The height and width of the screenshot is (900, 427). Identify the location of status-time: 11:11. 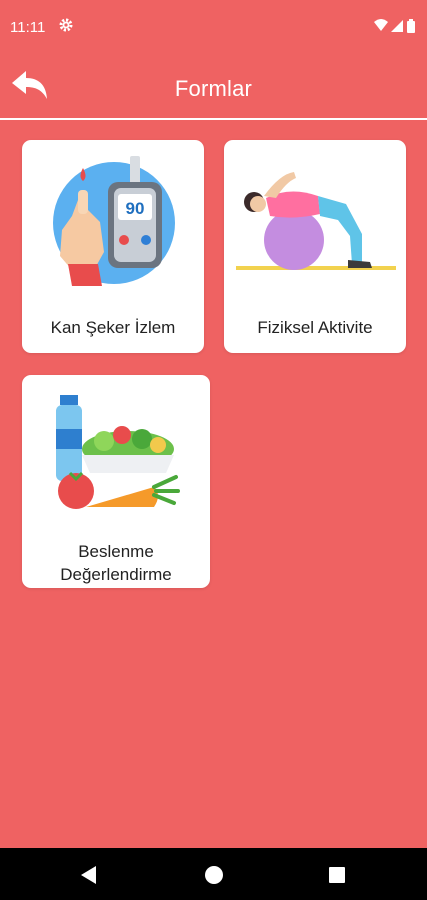
(28, 27).